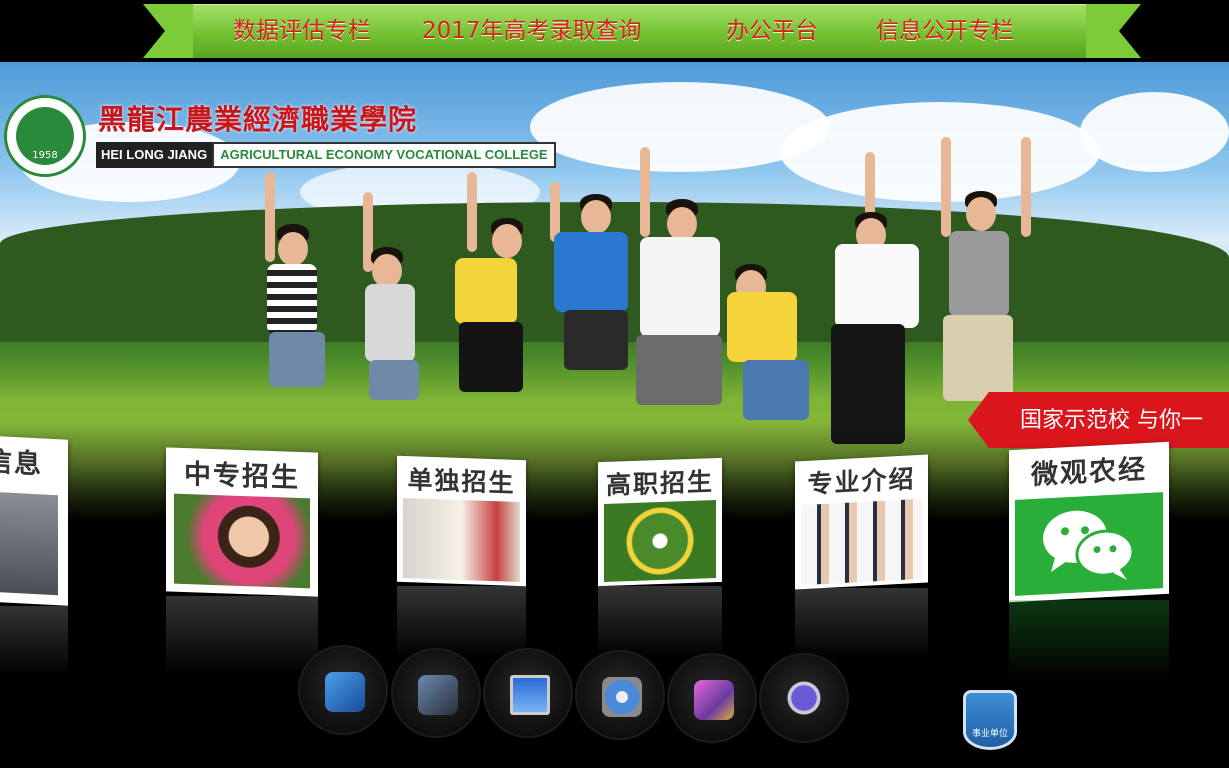  I want to click on photos-icon, so click(345, 692).